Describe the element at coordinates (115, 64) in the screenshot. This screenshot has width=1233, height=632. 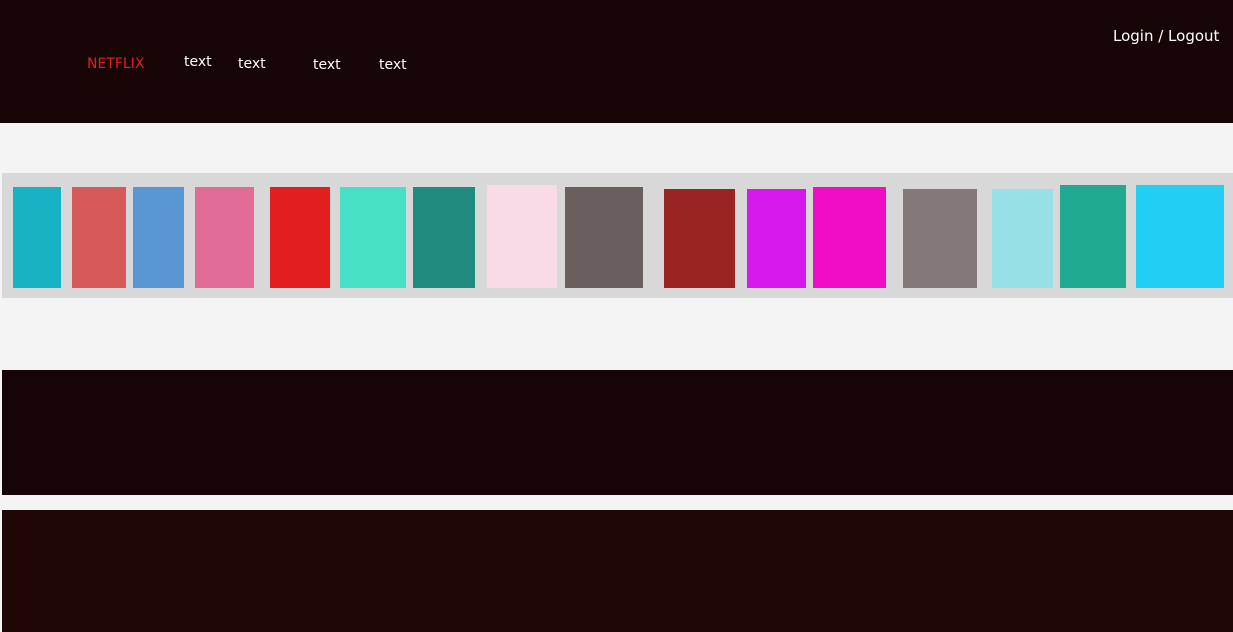
I see `netflix-logo: NETFLIX` at that location.